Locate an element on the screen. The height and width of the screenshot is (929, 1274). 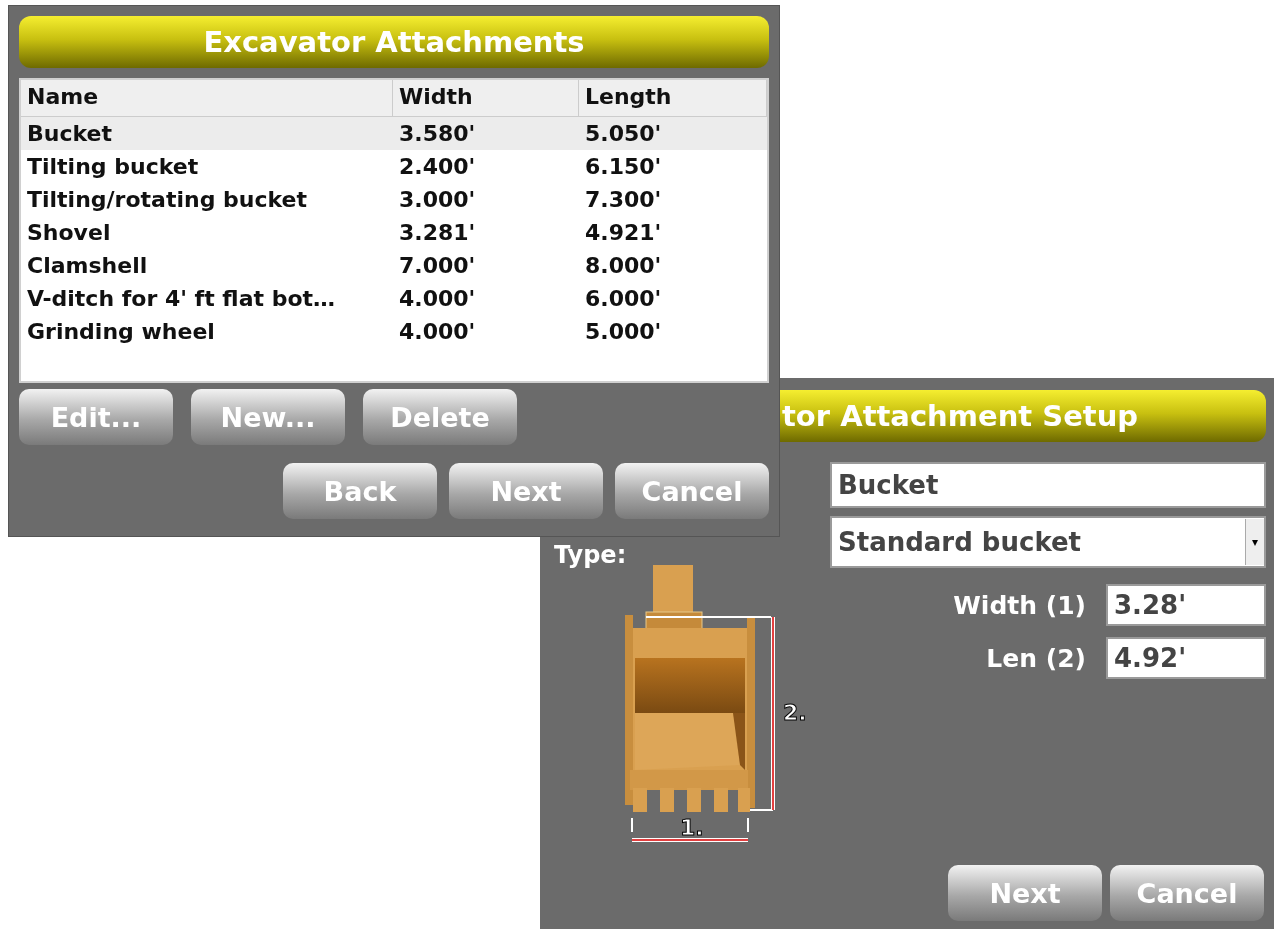
length-marker: 2. is located at coordinates (795, 712).